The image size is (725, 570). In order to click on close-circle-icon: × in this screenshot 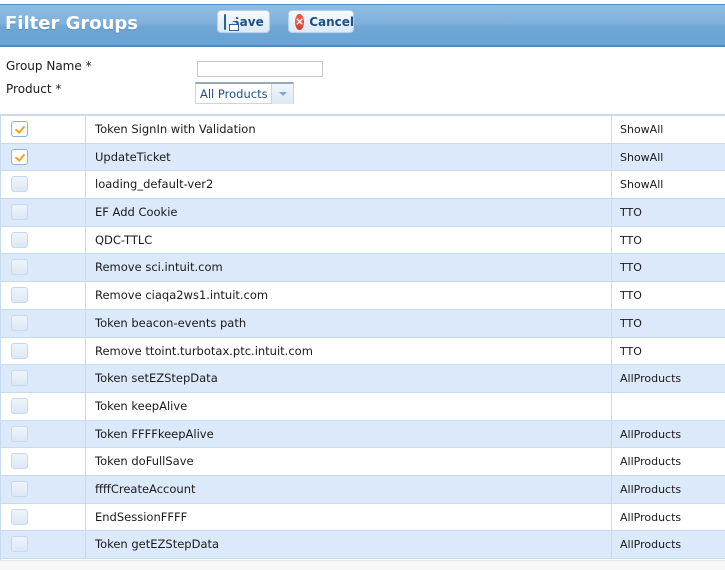, I will do `click(300, 21)`.